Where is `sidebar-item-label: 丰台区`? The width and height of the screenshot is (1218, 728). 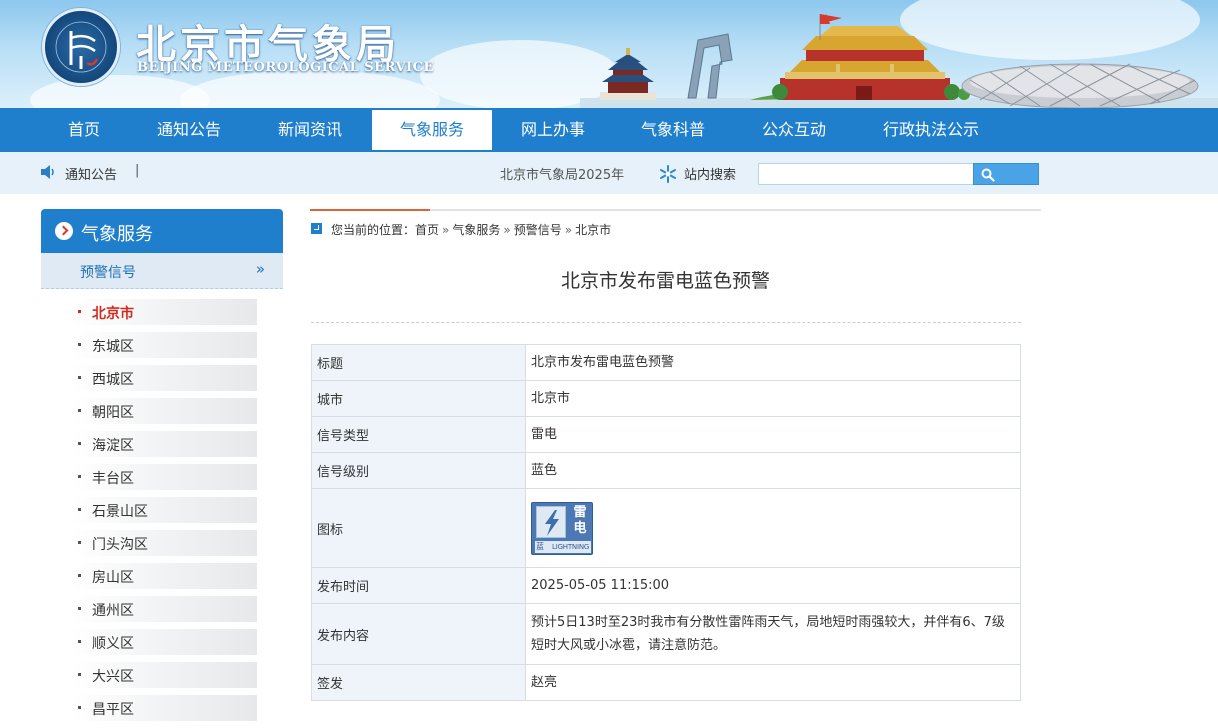
sidebar-item-label: 丰台区 is located at coordinates (113, 479).